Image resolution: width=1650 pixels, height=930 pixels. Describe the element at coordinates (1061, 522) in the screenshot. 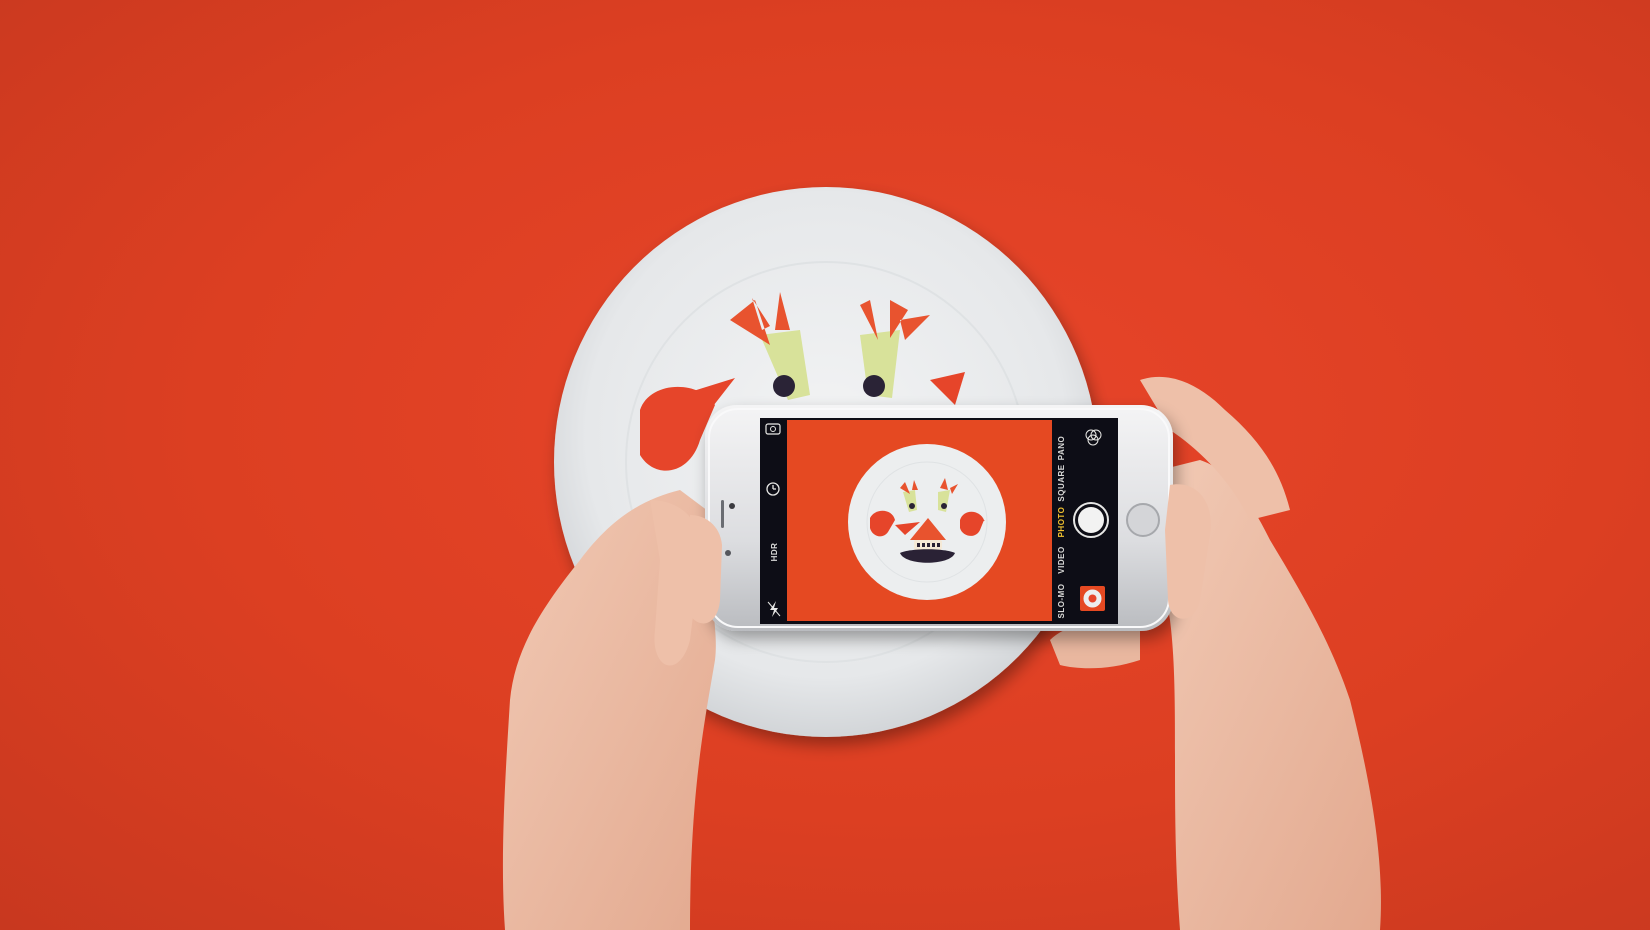

I see `mode-photo: PHOTO` at that location.